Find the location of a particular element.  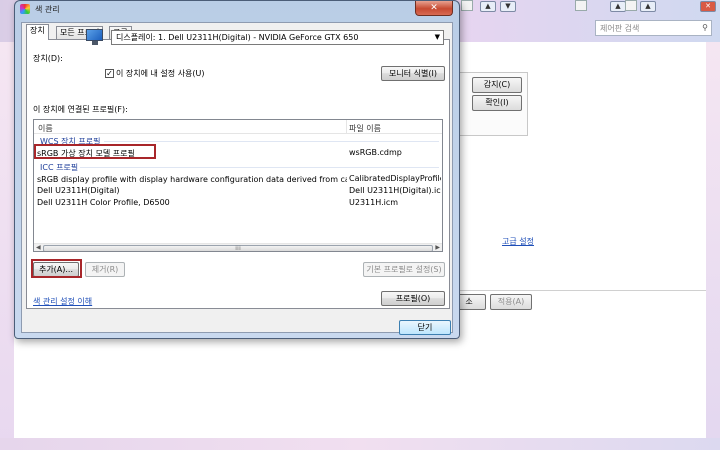

monitor-icon is located at coordinates (95, 37).